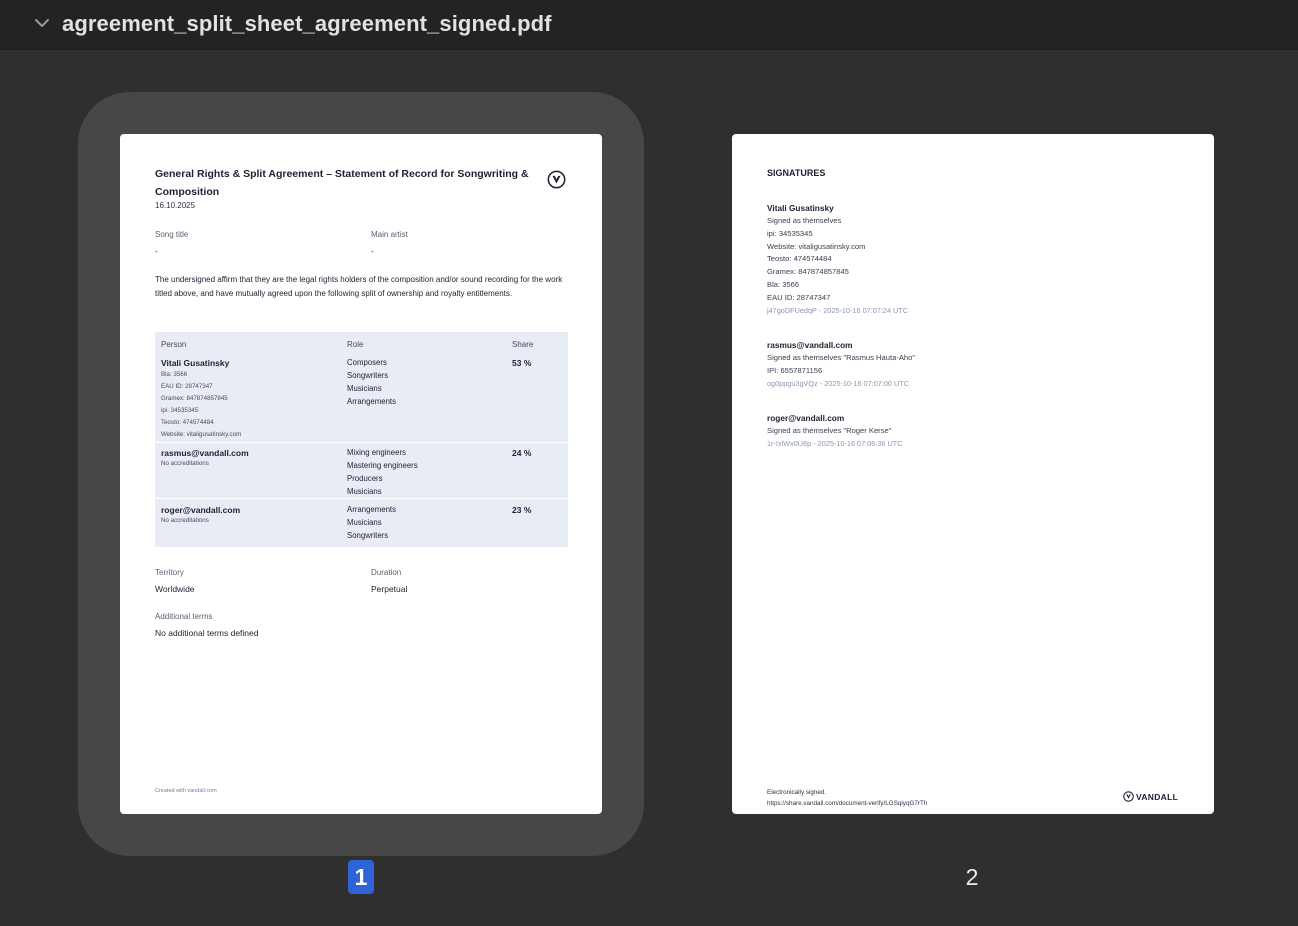 This screenshot has height=926, width=1298. What do you see at coordinates (175, 205) in the screenshot?
I see `agreement-date: 16.10.2025` at bounding box center [175, 205].